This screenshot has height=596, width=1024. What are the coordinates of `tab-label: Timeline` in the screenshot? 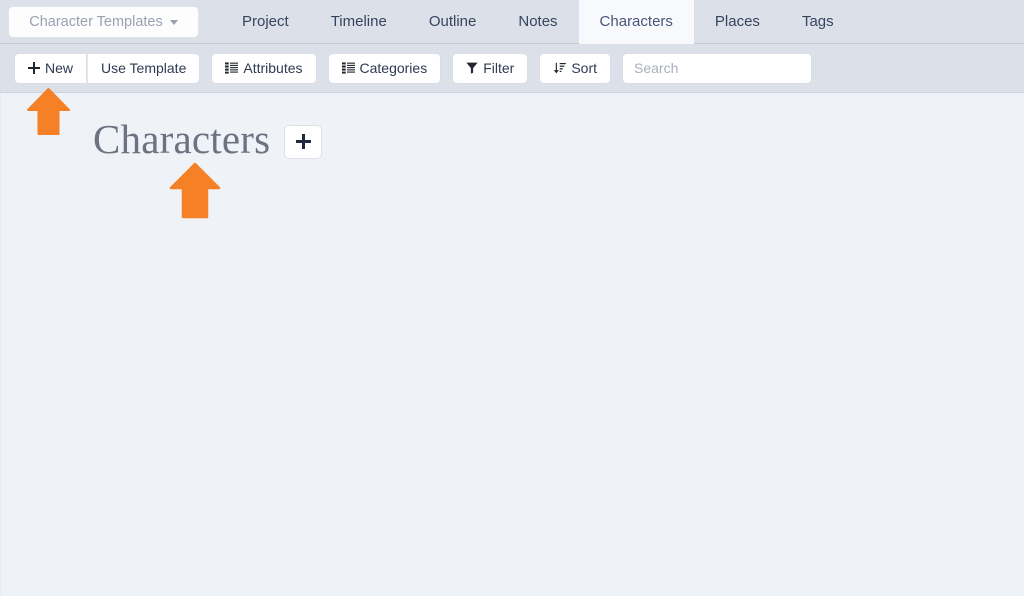 It's located at (358, 21).